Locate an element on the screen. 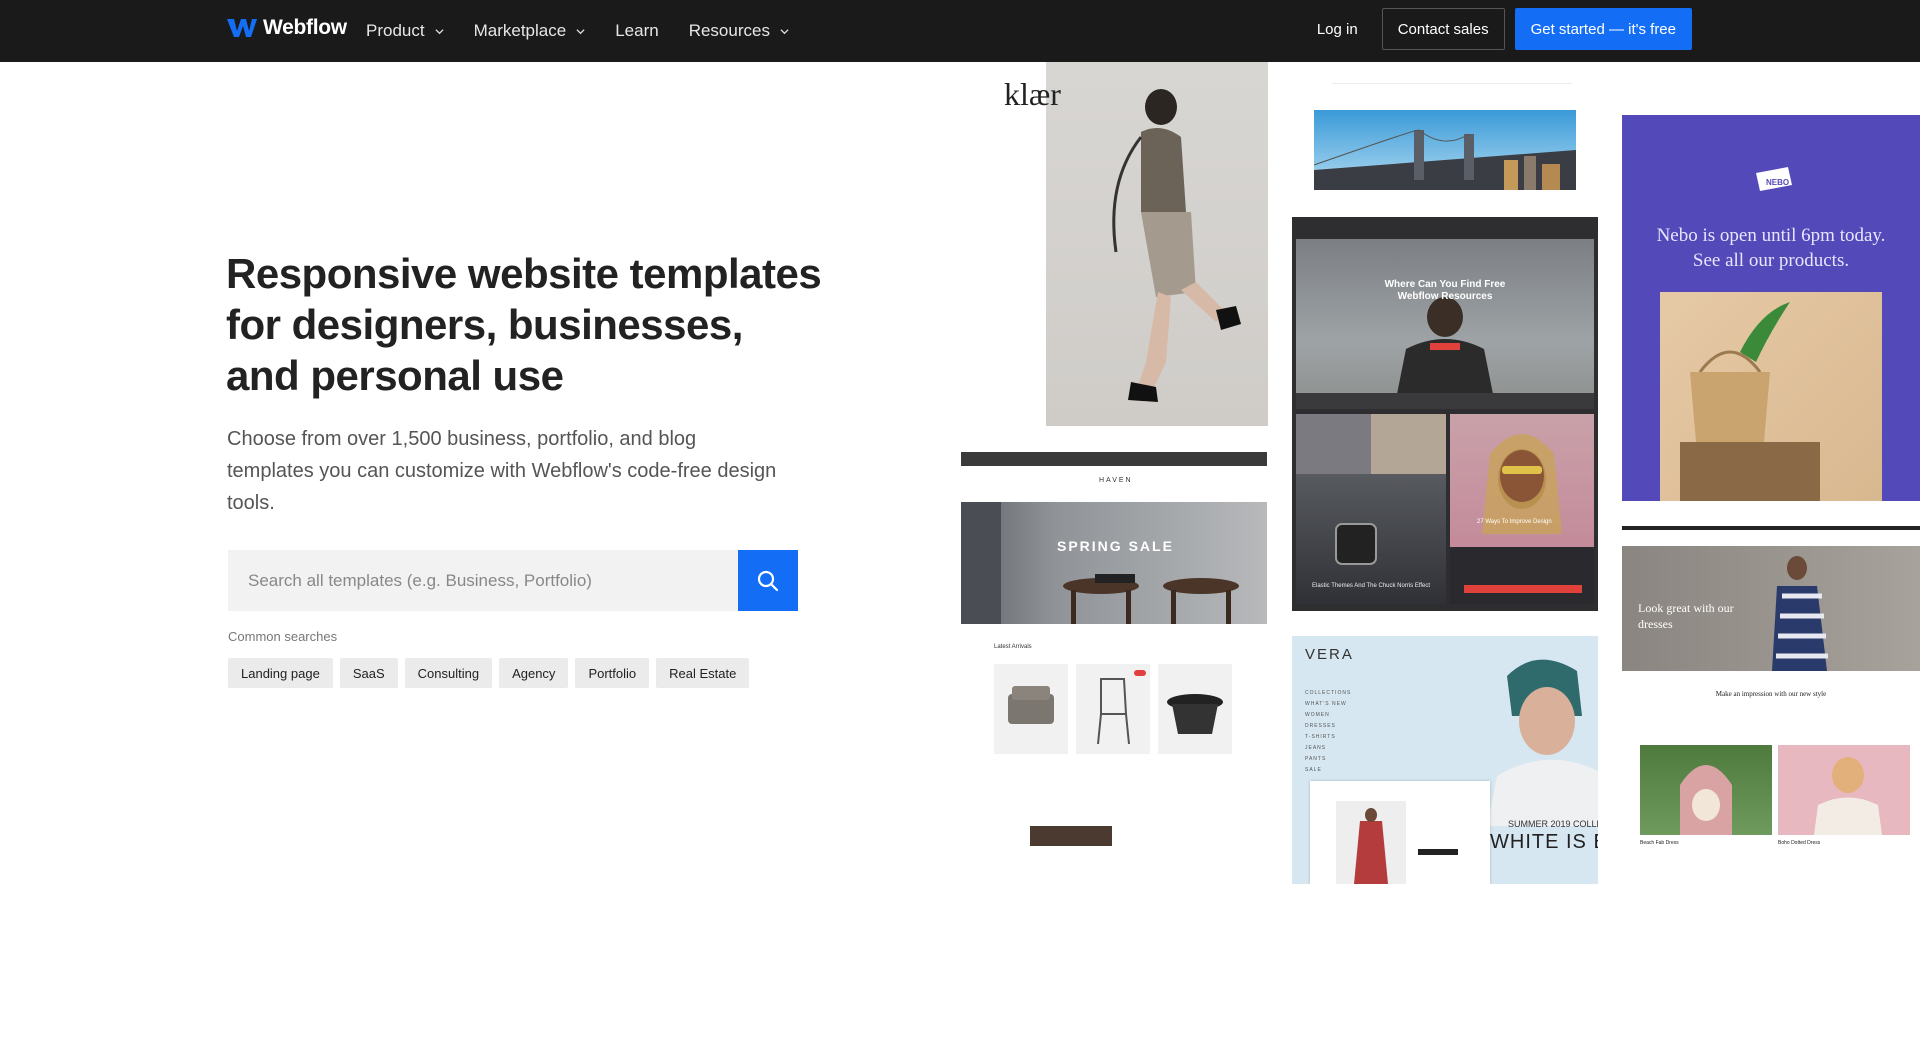 Image resolution: width=1920 pixels, height=1046 pixels. digest-card-1-title: 27 Ways To Improve Design is located at coordinates (1514, 522).